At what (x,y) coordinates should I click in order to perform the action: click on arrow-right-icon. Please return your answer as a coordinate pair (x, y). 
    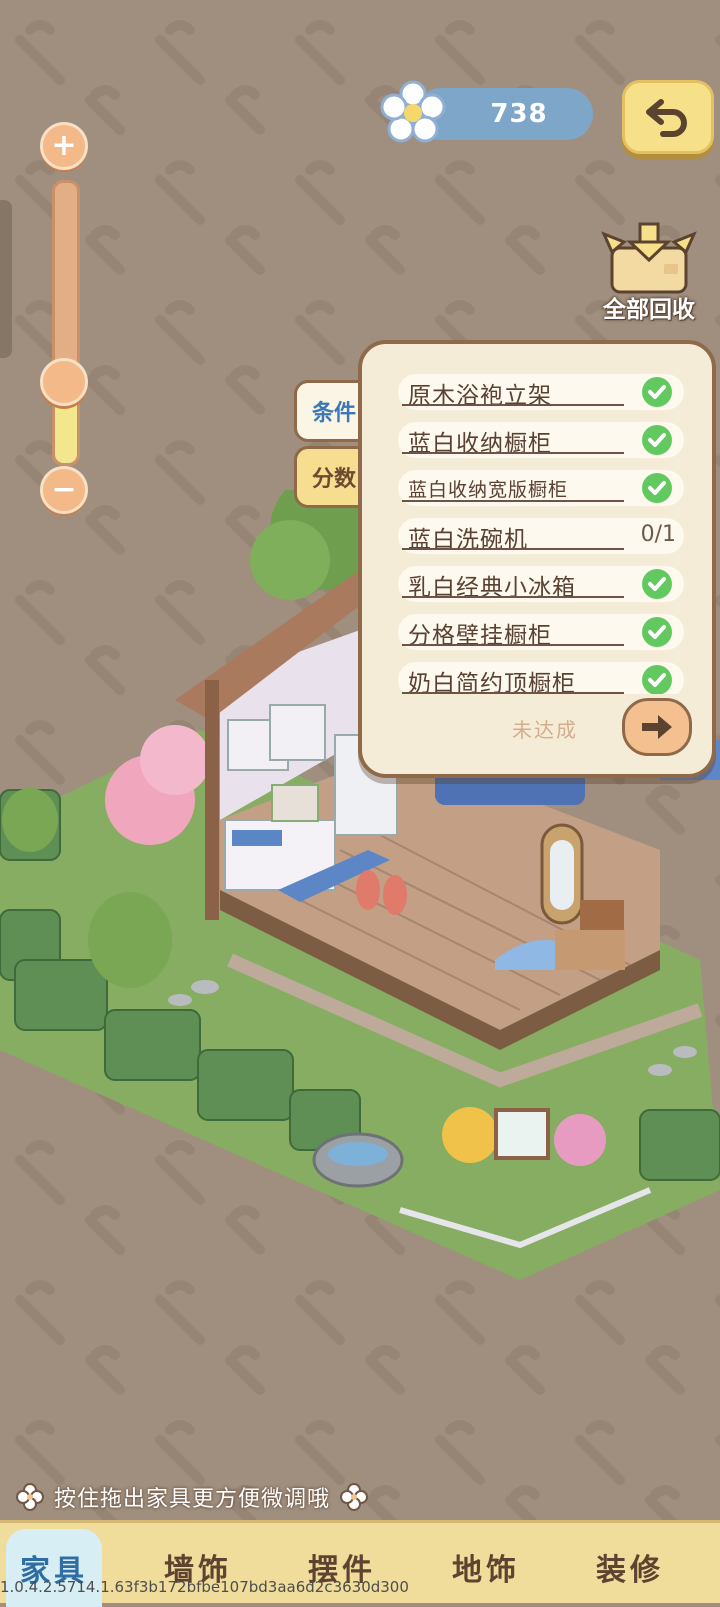
    Looking at the image, I should click on (657, 727).